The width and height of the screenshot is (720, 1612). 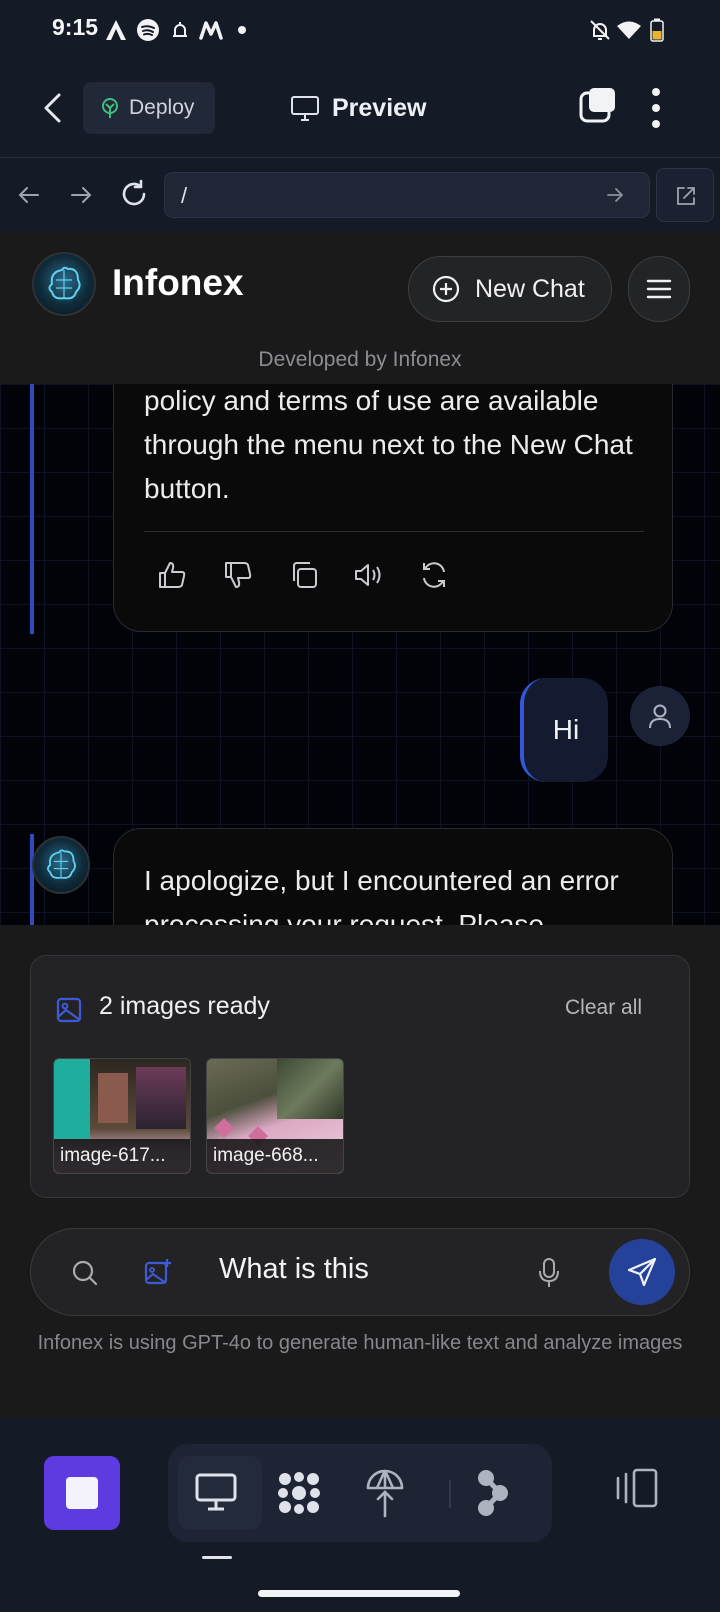 I want to click on thumbs-down-icon, so click(x=238, y=575).